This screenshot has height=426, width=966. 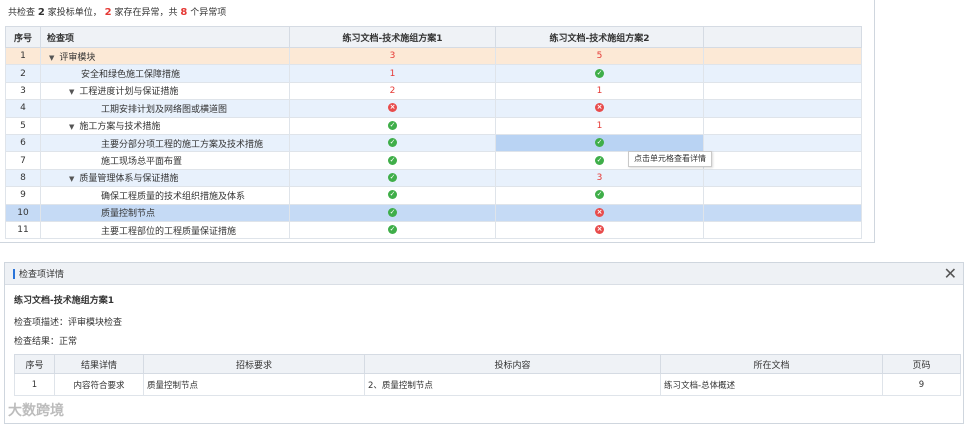 What do you see at coordinates (165, 125) in the screenshot?
I see `row-check-item: ▼ 施工方案与技术措施` at bounding box center [165, 125].